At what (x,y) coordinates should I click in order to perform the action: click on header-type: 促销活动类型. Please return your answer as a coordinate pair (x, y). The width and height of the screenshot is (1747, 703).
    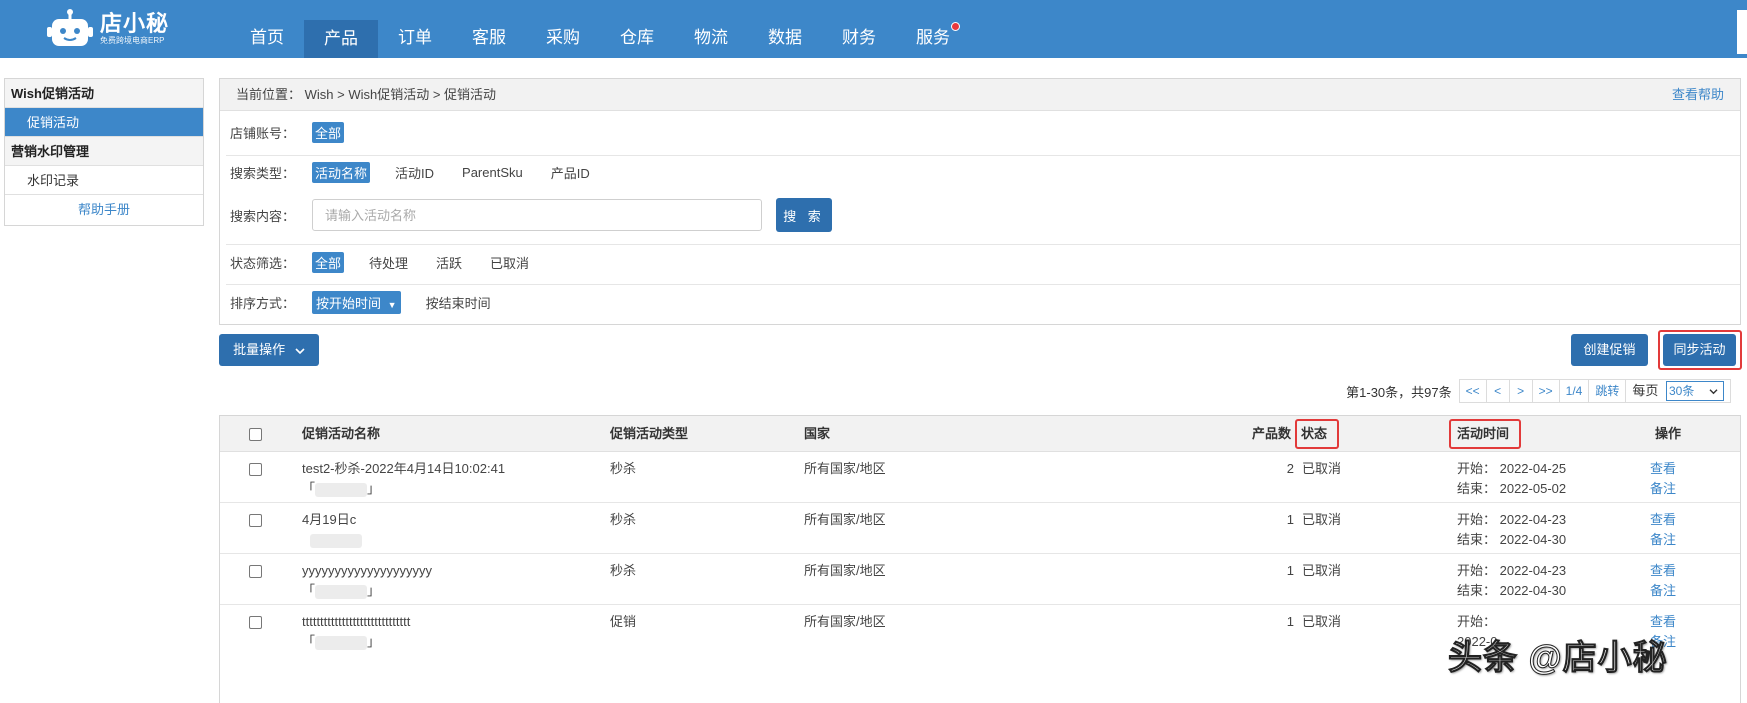
    Looking at the image, I should click on (649, 433).